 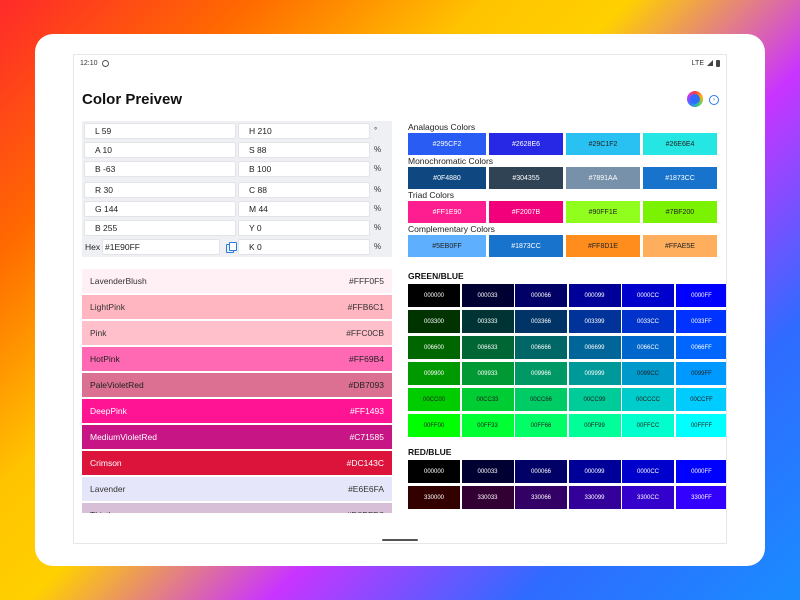 What do you see at coordinates (526, 144) in the screenshot?
I see `scheme-chip: #2628E6` at bounding box center [526, 144].